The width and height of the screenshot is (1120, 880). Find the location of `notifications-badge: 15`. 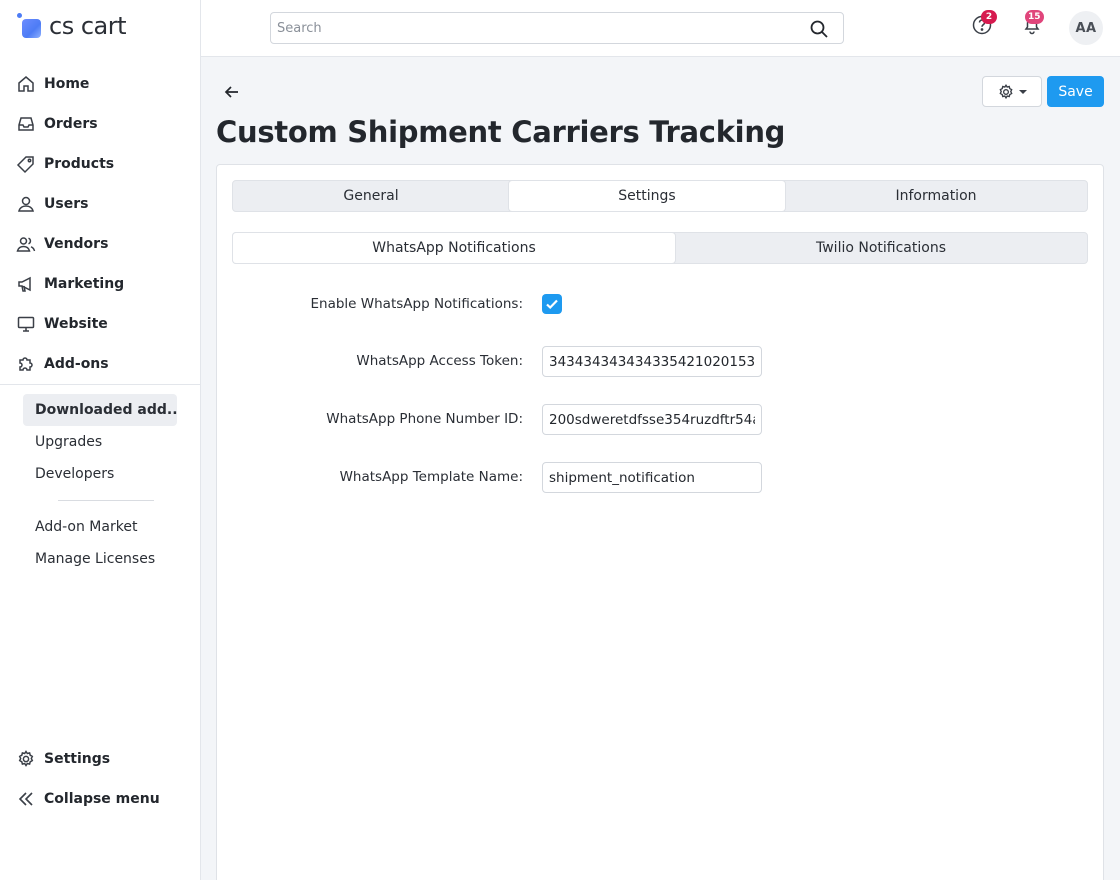

notifications-badge: 15 is located at coordinates (1034, 17).